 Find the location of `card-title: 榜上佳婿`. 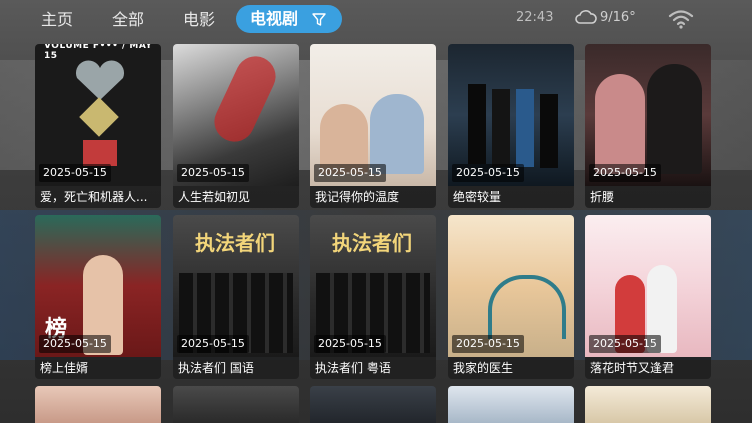

card-title: 榜上佳婿 is located at coordinates (98, 368).